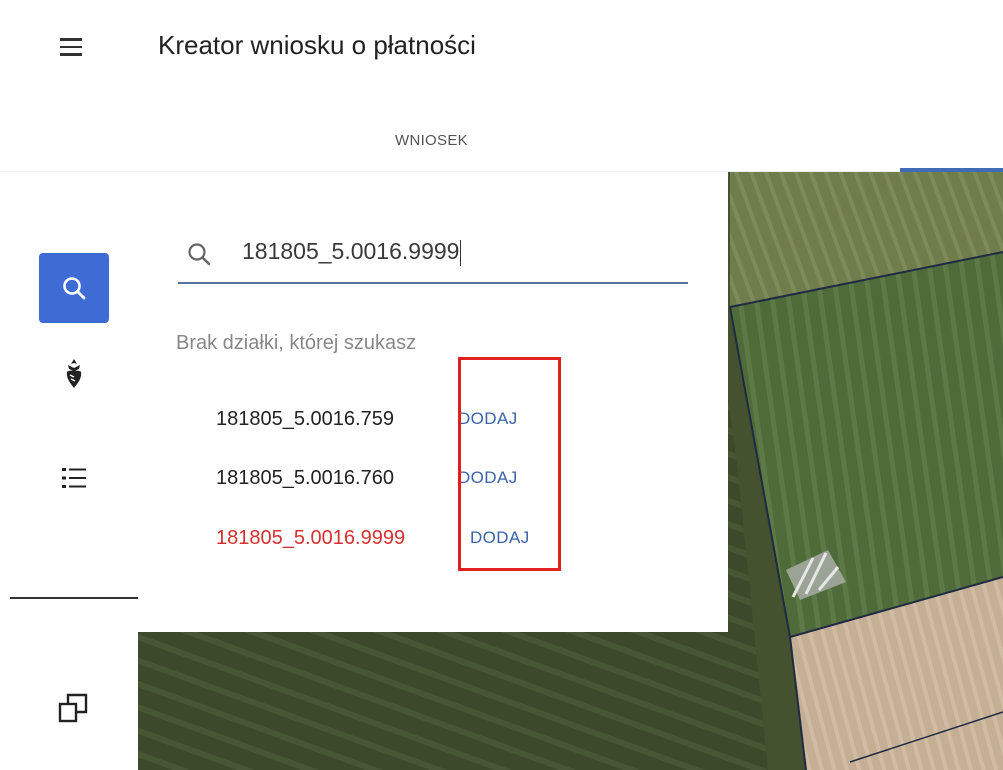  Describe the element at coordinates (317, 45) in the screenshot. I see `page-title: Kreator wniosku o płatności` at that location.